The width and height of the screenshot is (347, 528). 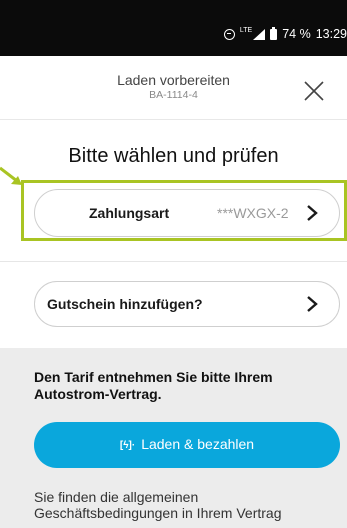 What do you see at coordinates (125, 304) in the screenshot?
I see `add-voucher-label: Gutschein hinzufügen?` at bounding box center [125, 304].